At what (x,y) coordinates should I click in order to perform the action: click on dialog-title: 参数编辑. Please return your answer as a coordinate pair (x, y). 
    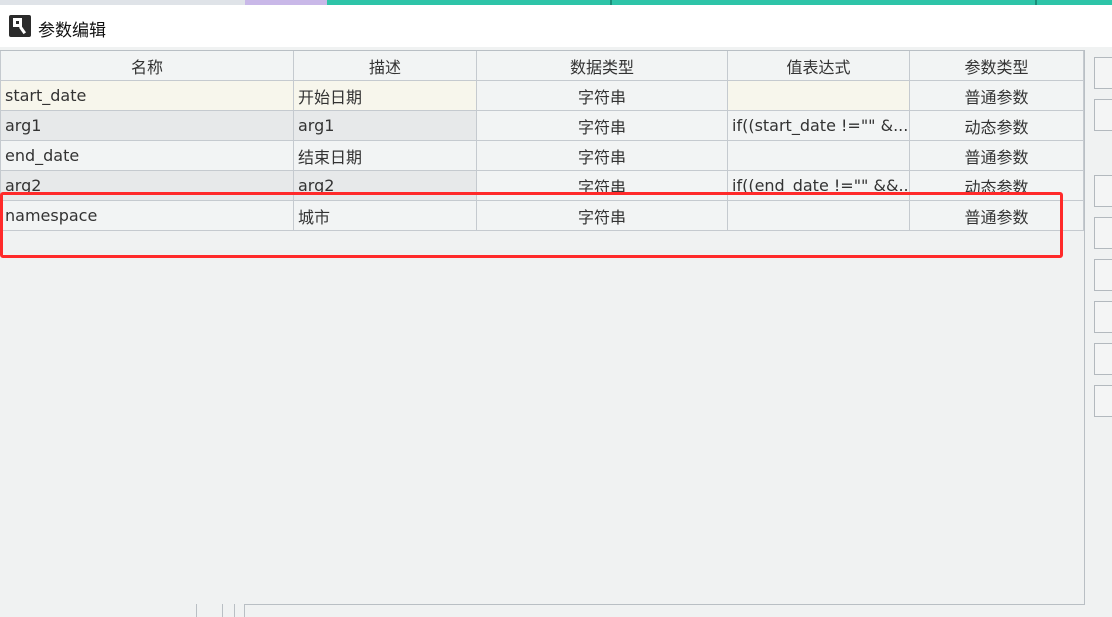
    Looking at the image, I should click on (72, 31).